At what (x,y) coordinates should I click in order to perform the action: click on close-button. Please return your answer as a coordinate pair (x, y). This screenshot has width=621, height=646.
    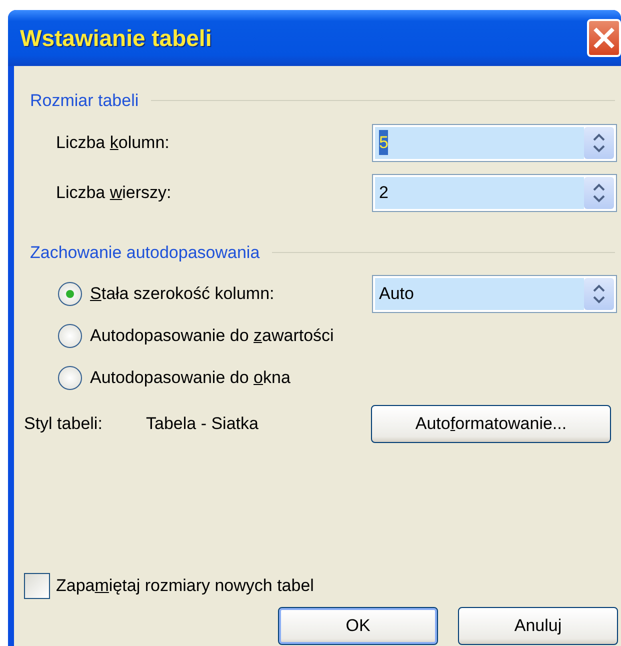
    Looking at the image, I should click on (604, 38).